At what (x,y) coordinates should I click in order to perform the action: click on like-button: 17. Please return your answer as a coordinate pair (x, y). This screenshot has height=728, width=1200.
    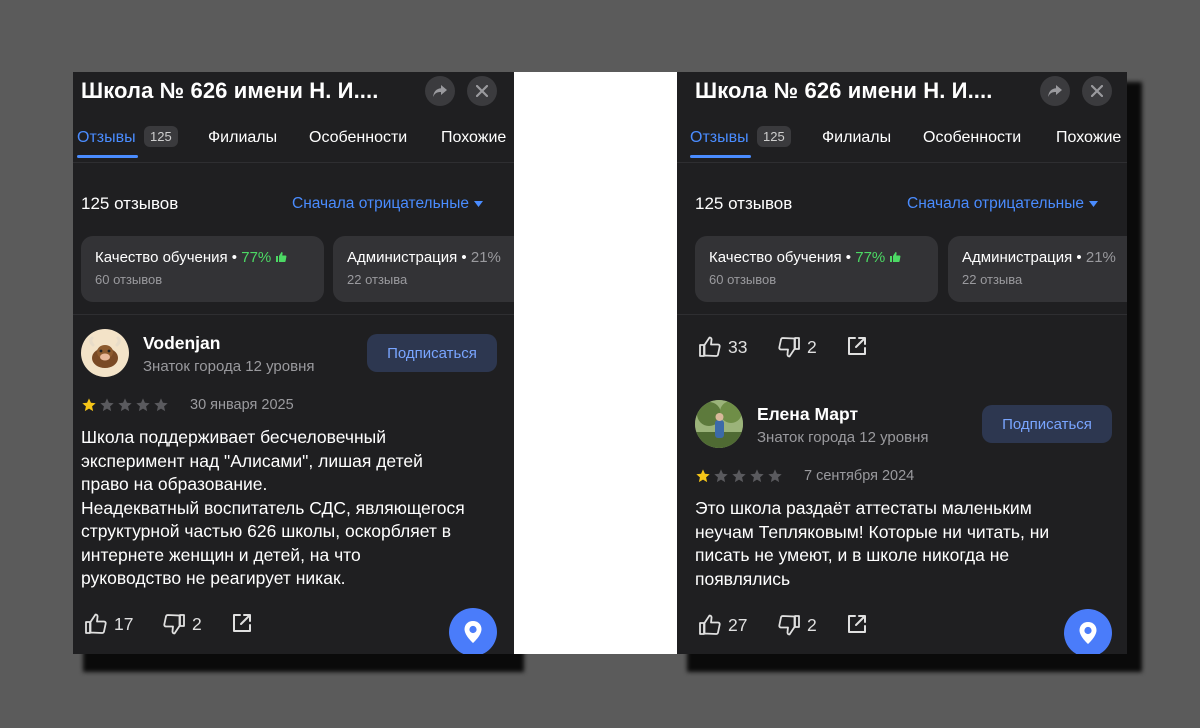
    Looking at the image, I should click on (108, 624).